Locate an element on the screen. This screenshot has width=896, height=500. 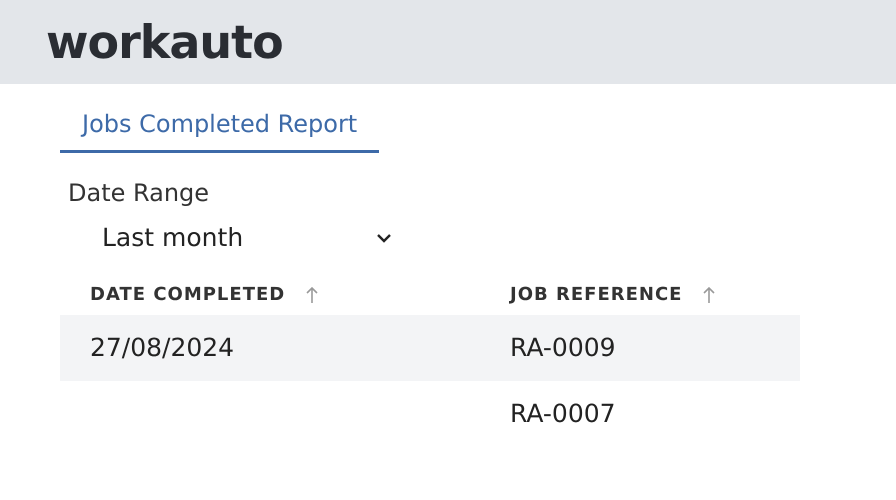
column-header: DATE COMPLETED is located at coordinates (270, 294).